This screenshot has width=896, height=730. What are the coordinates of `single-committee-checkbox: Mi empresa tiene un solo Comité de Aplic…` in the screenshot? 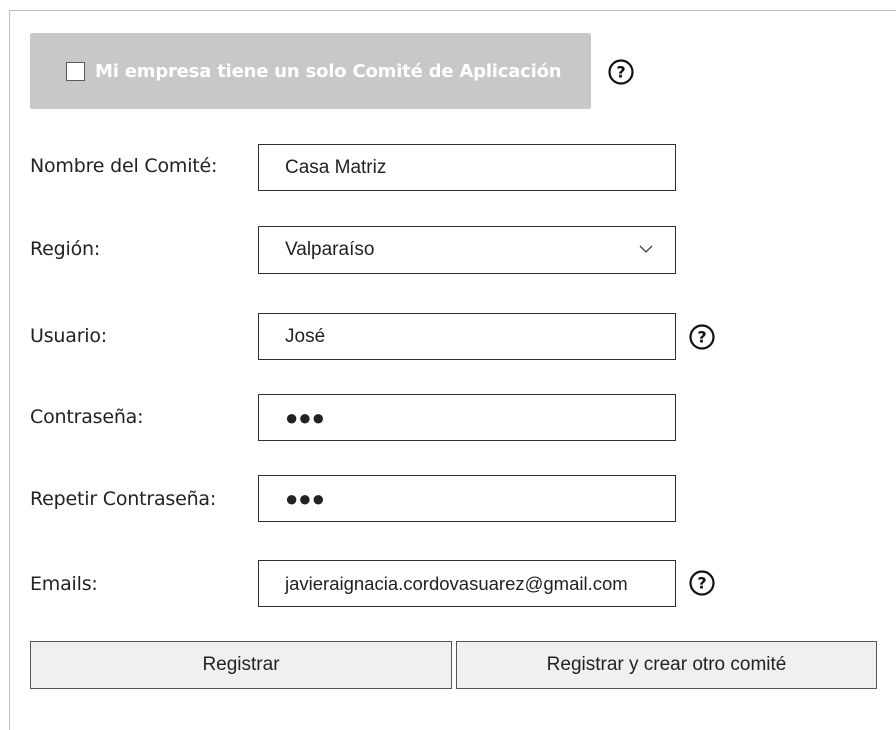 It's located at (310, 71).